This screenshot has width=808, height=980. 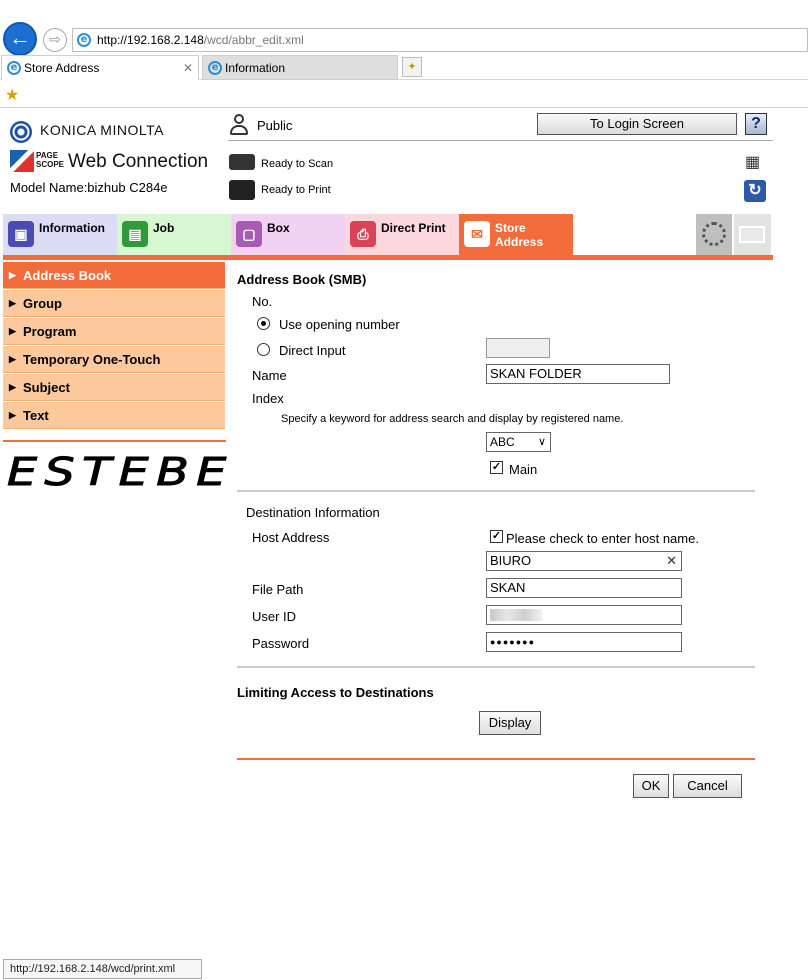 I want to click on tab-information: ▣ Information, so click(x=60, y=234).